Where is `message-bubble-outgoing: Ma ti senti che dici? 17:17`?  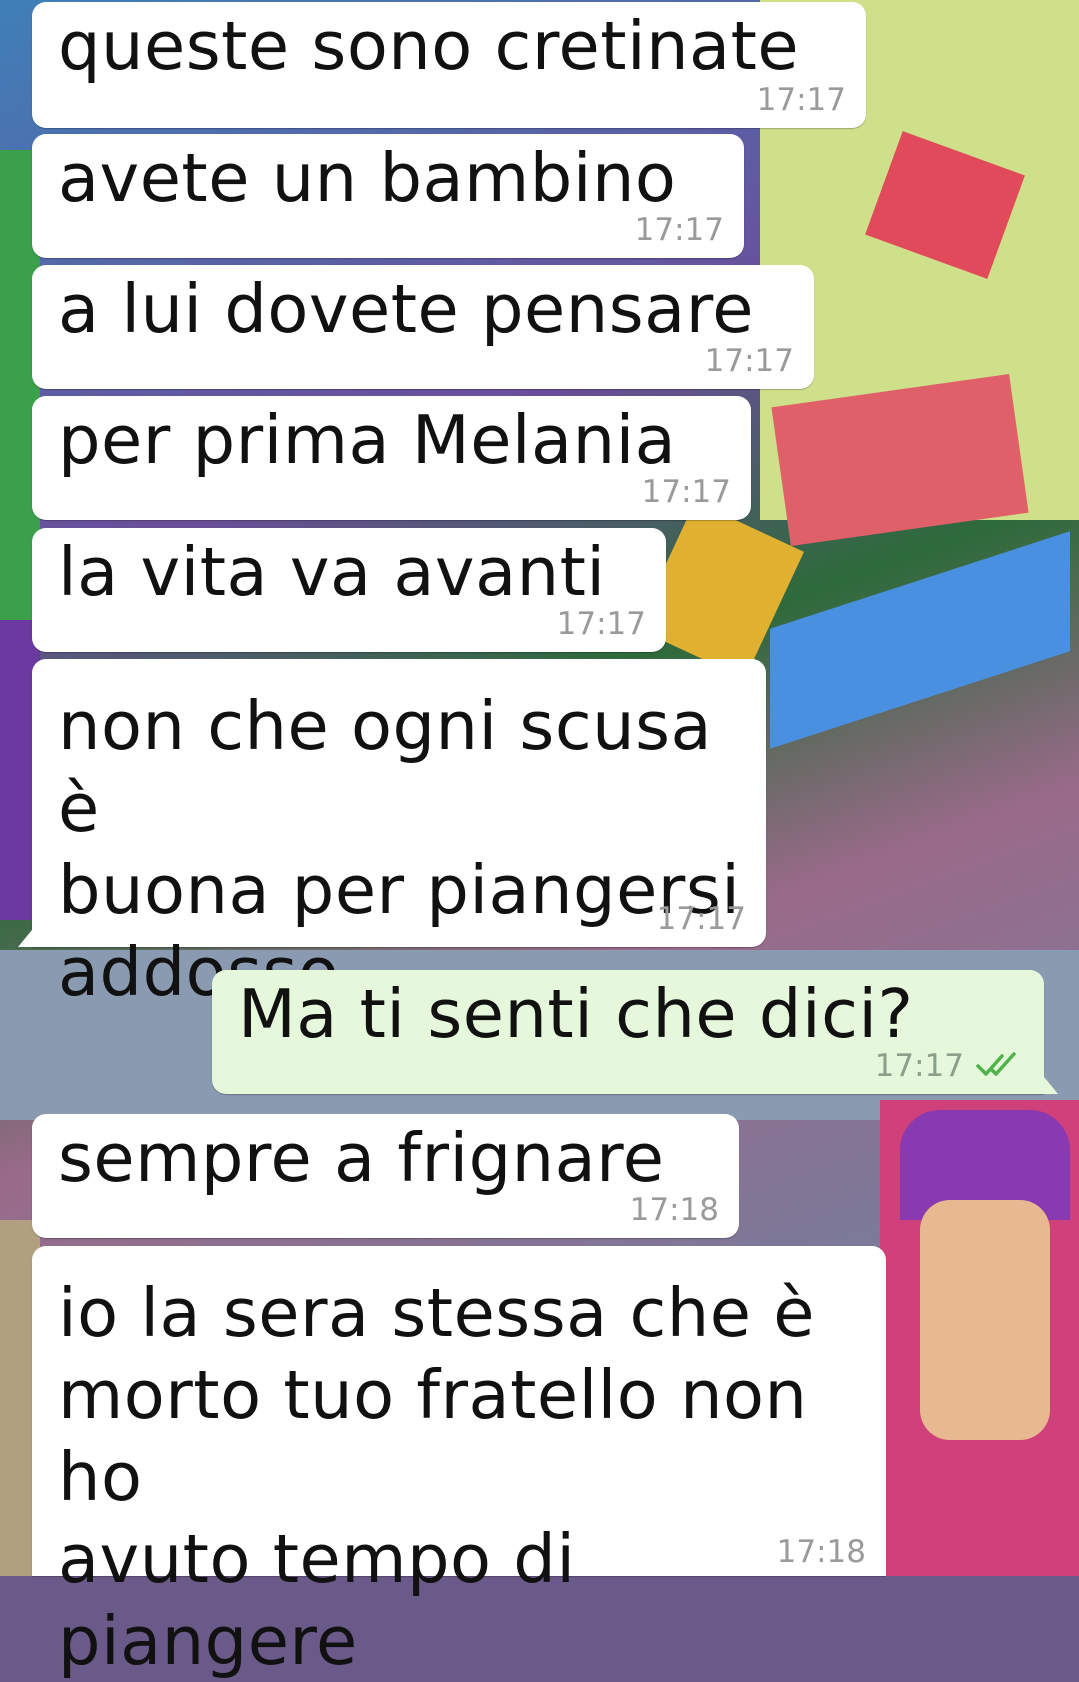
message-bubble-outgoing: Ma ti senti che dici? 17:17 is located at coordinates (635, 1032).